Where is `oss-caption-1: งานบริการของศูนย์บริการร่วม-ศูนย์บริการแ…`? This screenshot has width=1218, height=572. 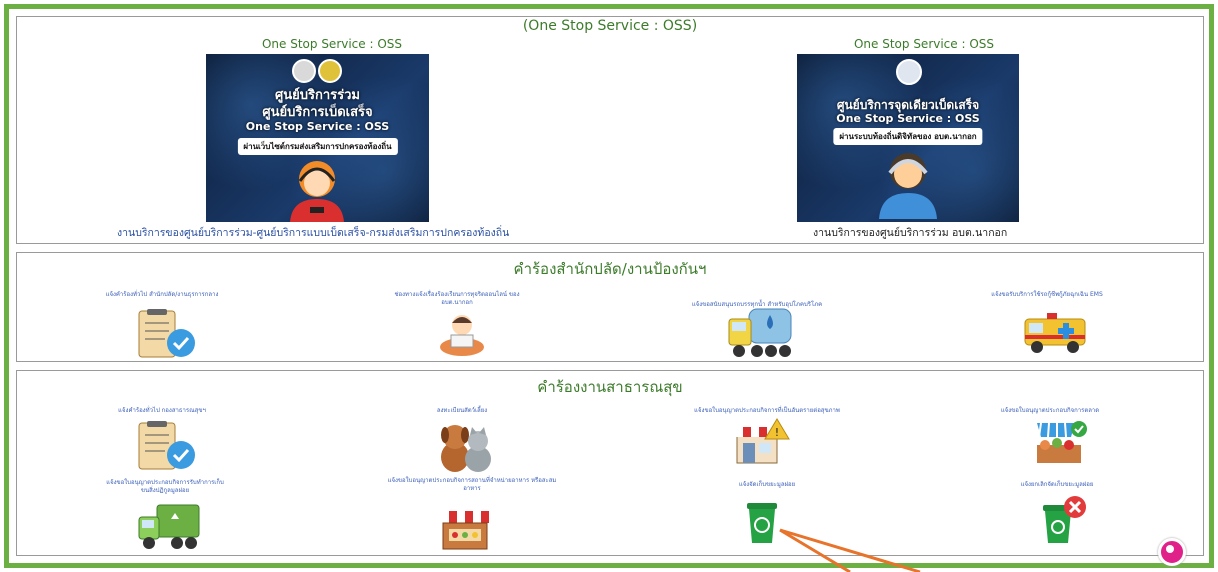
oss-caption-1: งานบริการของศูนย์บริการร่วม-ศูนย์บริการแ… is located at coordinates (313, 232).